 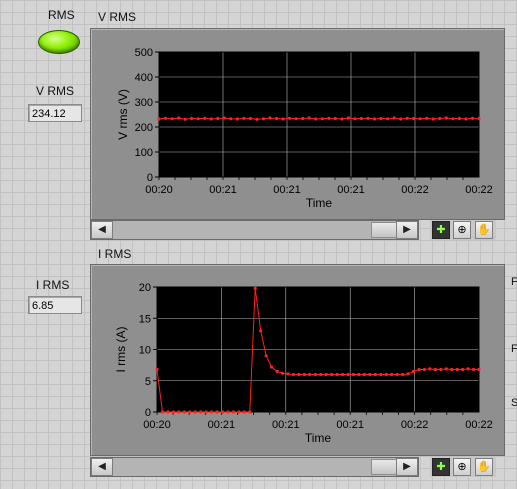 I want to click on y-tick-label: 300, so click(x=144, y=103).